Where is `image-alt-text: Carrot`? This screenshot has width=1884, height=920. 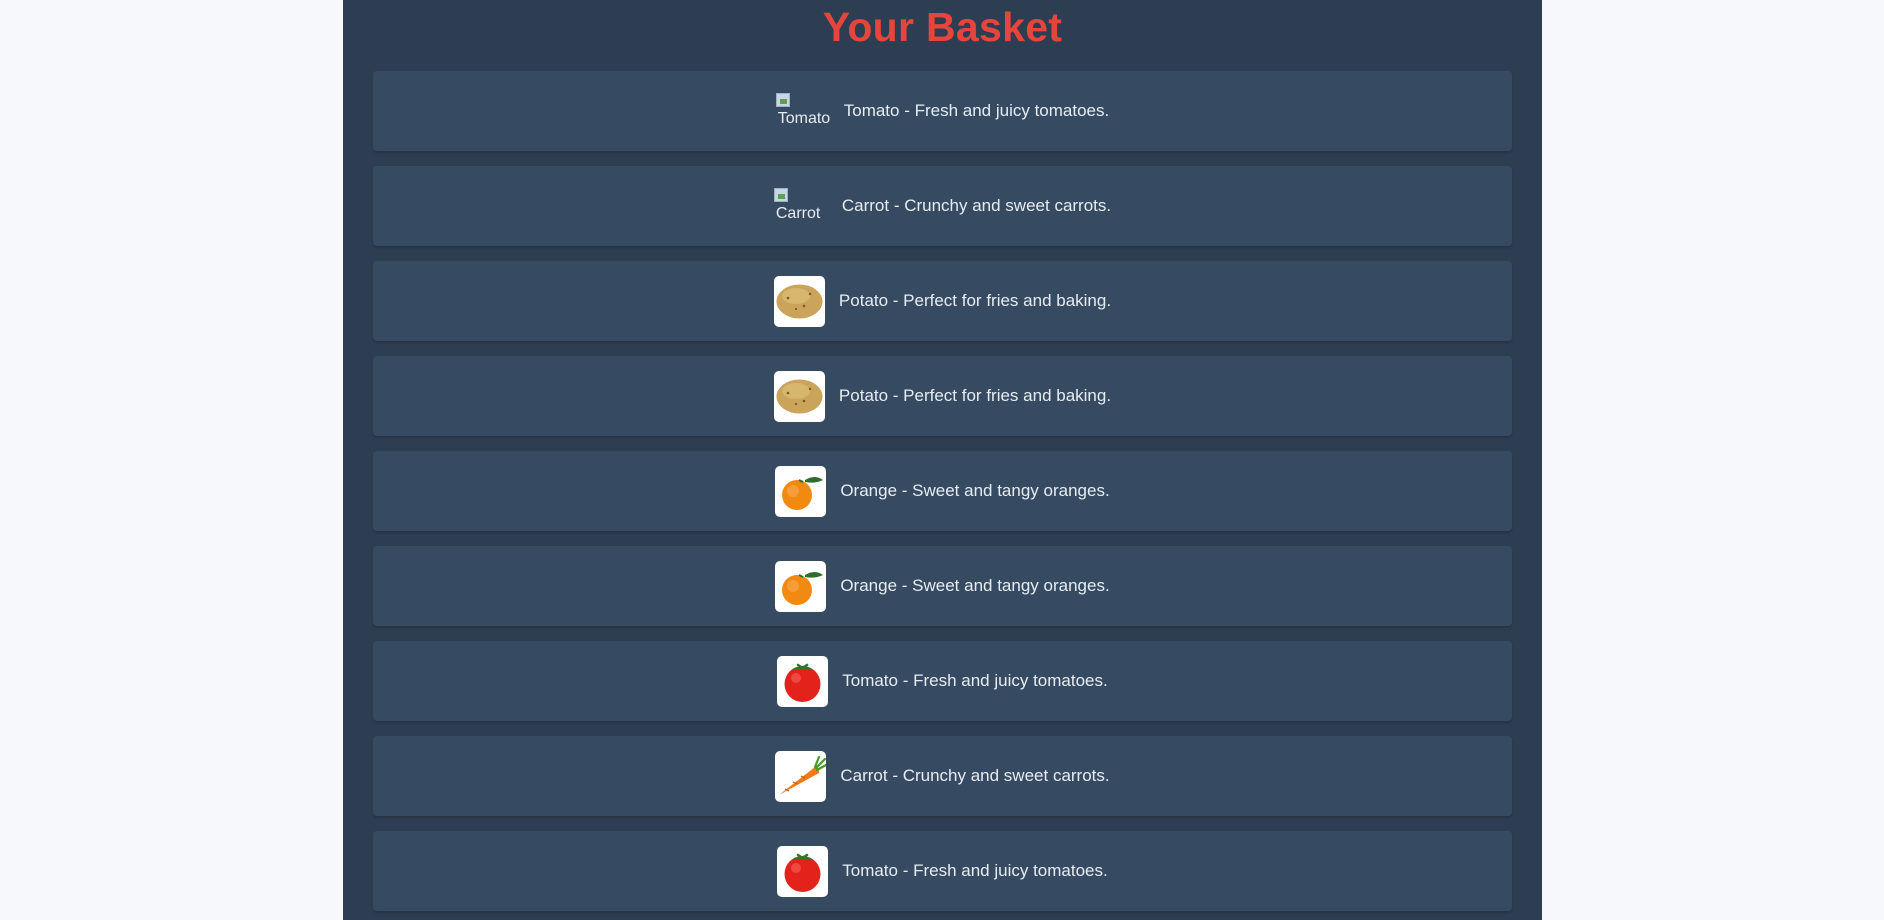 image-alt-text: Carrot is located at coordinates (798, 213).